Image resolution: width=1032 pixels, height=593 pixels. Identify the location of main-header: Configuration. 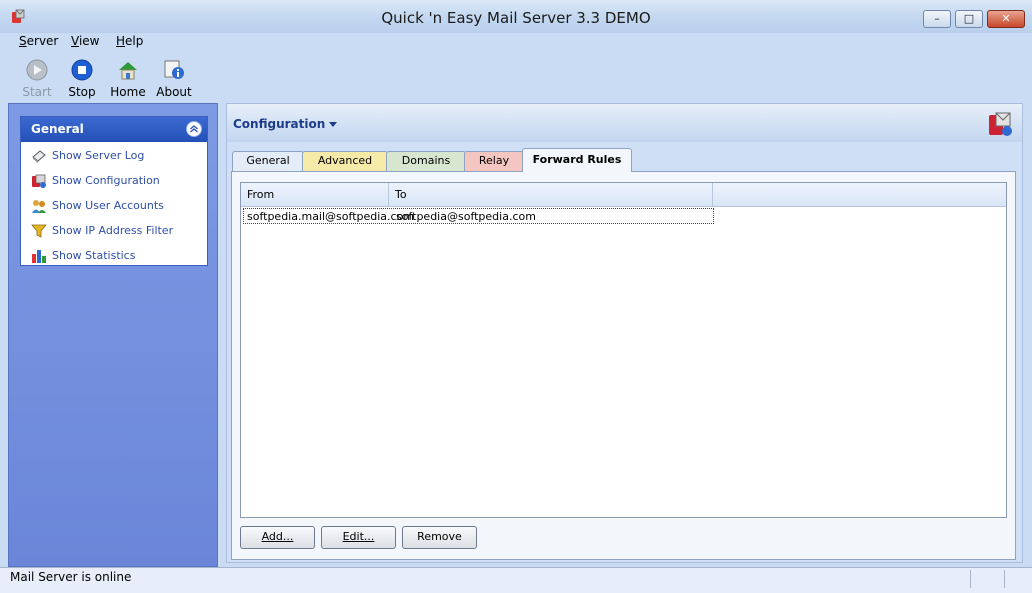
(624, 123).